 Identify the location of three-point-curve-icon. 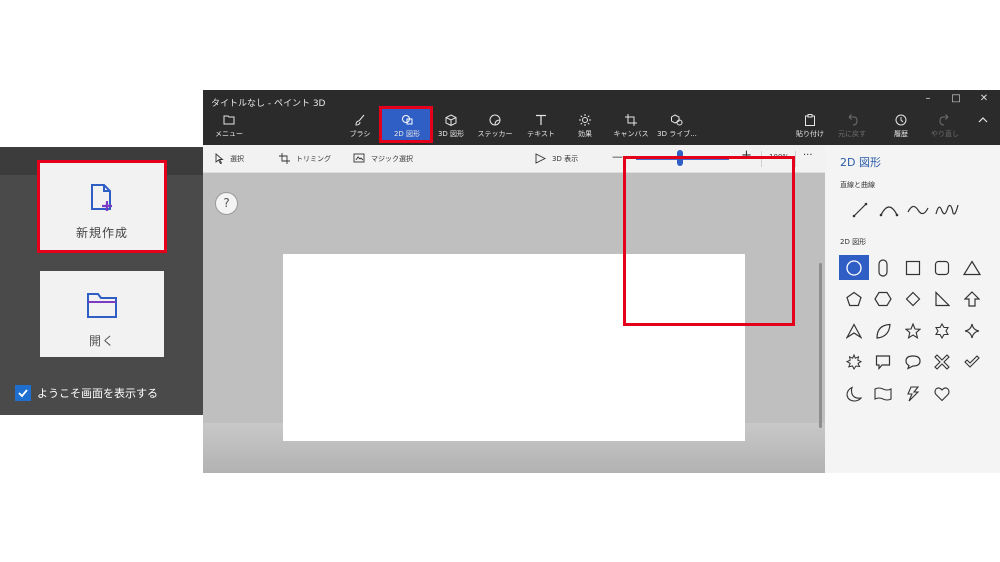
(946, 210).